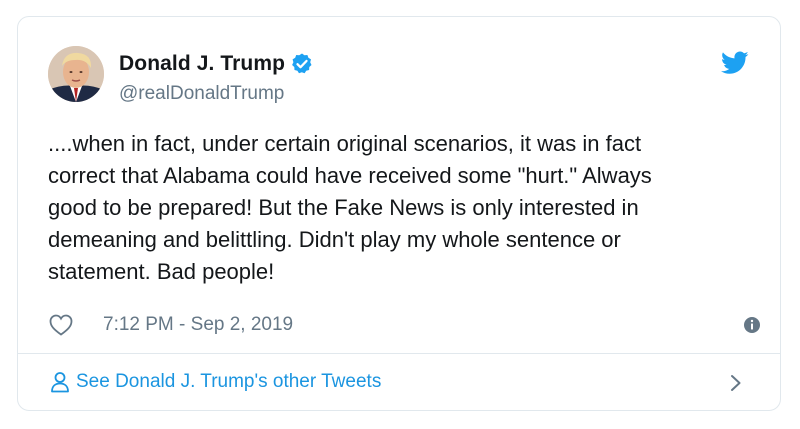 This screenshot has width=800, height=429. I want to click on tweet-timestamp: 7:12 PM - Sep 2, 2019, so click(198, 325).